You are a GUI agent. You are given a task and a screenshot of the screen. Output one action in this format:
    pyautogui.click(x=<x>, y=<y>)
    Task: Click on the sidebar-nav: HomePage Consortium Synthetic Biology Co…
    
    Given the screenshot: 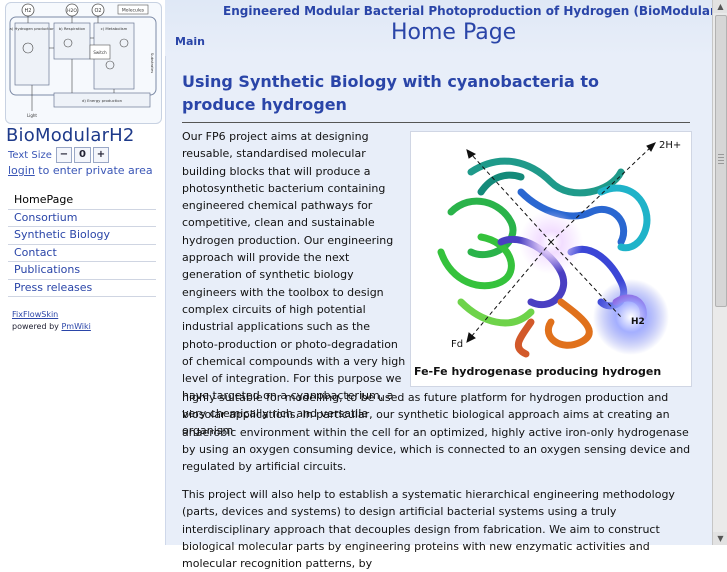 What is the action you would take?
    pyautogui.click(x=82, y=244)
    